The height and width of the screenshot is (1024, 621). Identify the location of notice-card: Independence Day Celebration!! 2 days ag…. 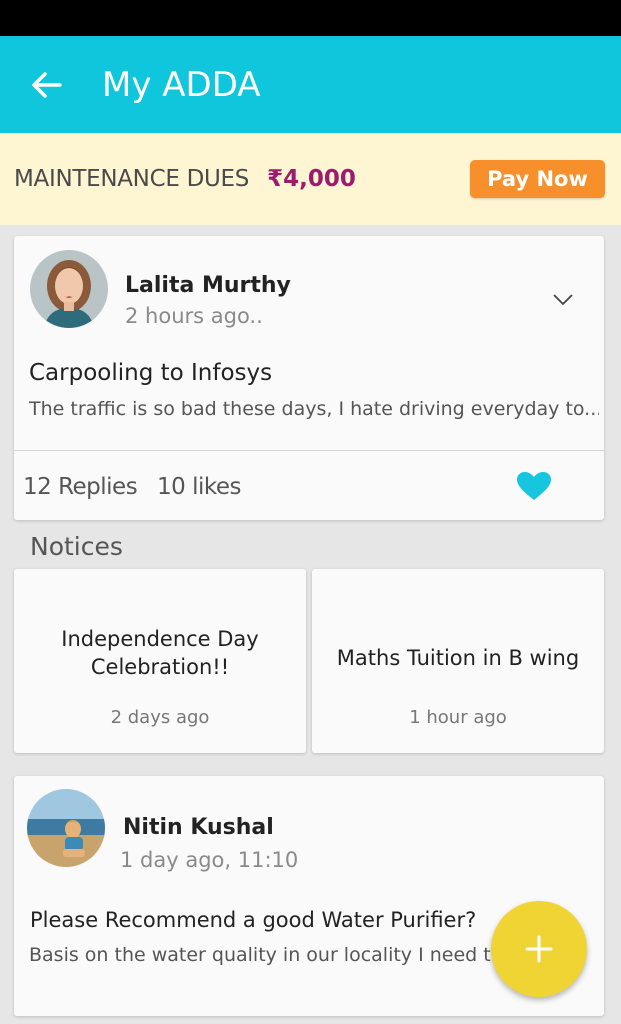
(160, 661).